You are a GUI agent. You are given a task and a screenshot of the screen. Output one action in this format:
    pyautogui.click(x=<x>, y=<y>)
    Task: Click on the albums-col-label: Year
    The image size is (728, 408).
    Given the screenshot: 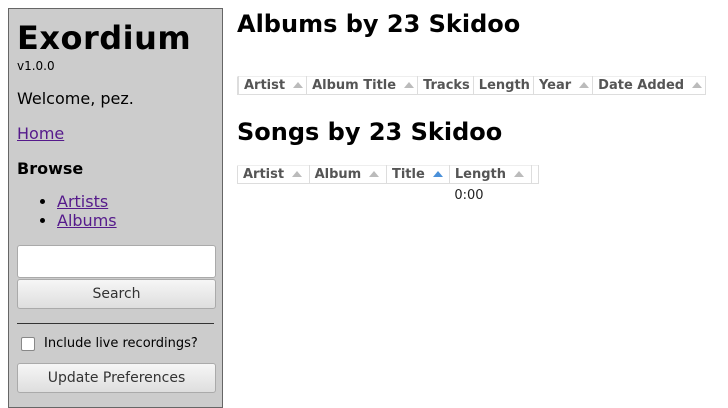 What is the action you would take?
    pyautogui.click(x=555, y=85)
    